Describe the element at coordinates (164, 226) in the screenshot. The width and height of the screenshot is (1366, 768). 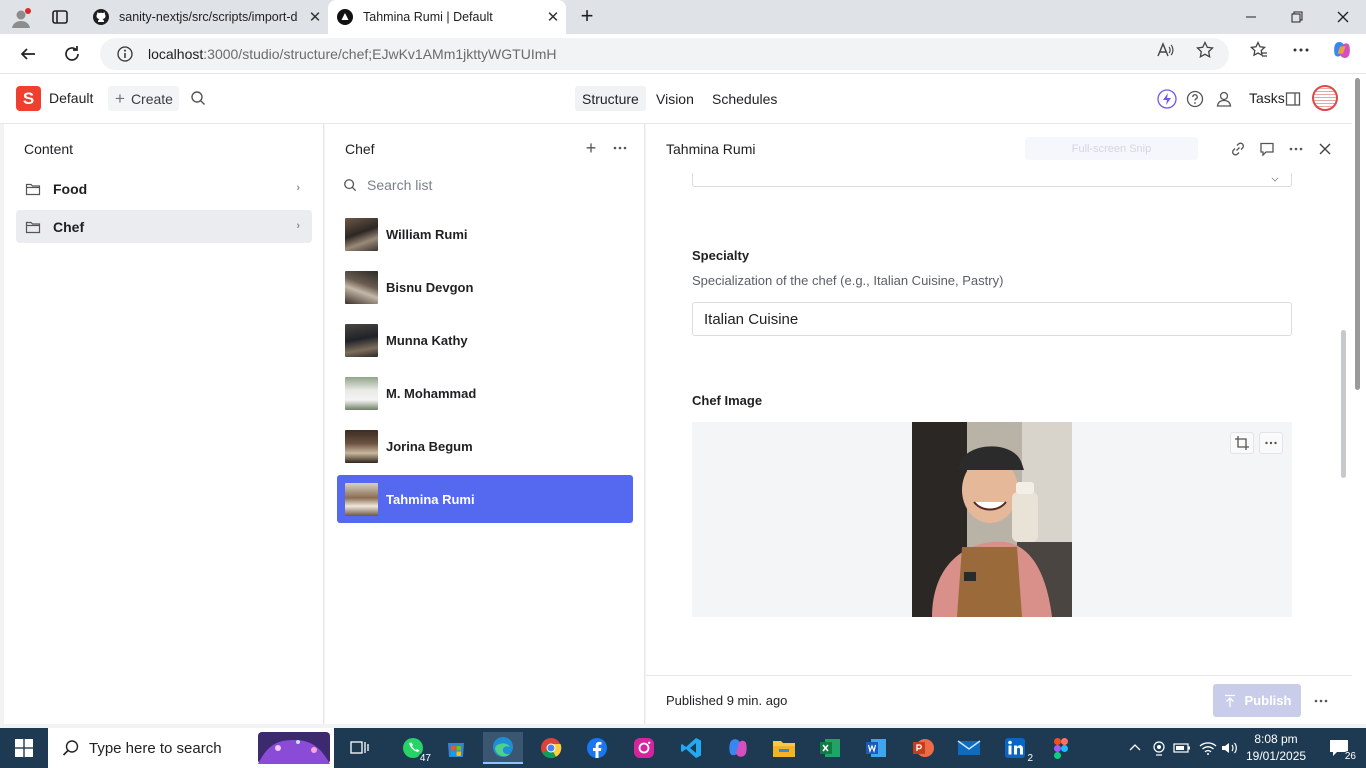
I see `content-item-chef: Chef ›` at that location.